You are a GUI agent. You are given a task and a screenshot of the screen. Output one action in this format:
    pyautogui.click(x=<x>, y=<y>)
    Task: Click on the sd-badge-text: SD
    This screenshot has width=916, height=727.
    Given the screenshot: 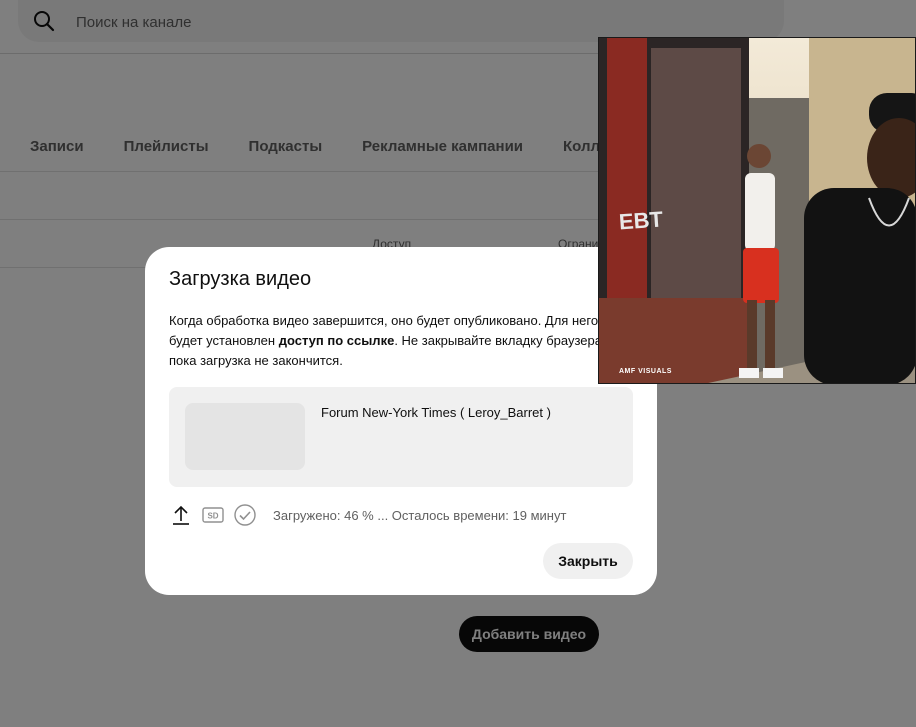 What is the action you would take?
    pyautogui.click(x=212, y=516)
    